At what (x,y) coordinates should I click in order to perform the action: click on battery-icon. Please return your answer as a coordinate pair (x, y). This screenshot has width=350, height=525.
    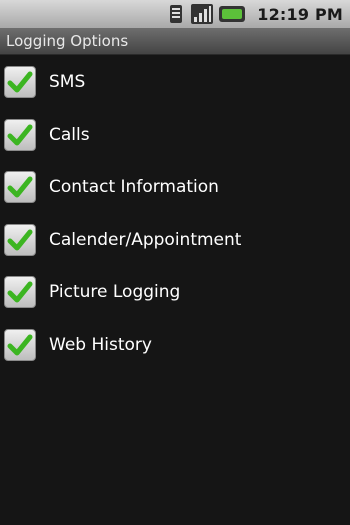
    Looking at the image, I should click on (232, 14).